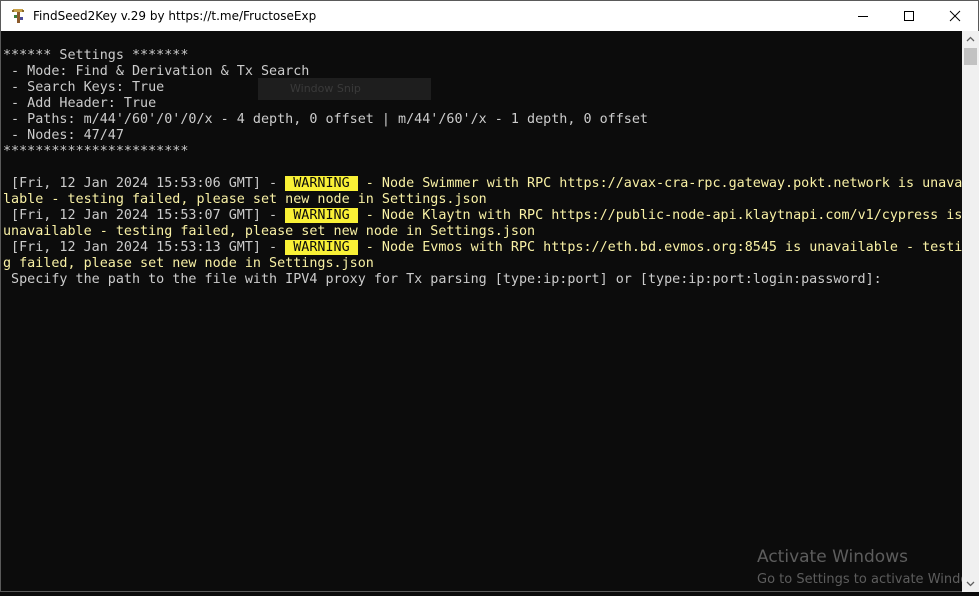  I want to click on vertical-scrollbar, so click(970, 311).